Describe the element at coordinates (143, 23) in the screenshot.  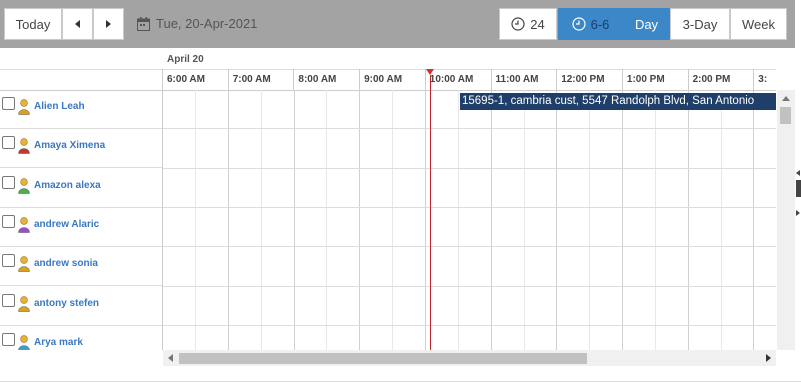
I see `calendar-icon` at that location.